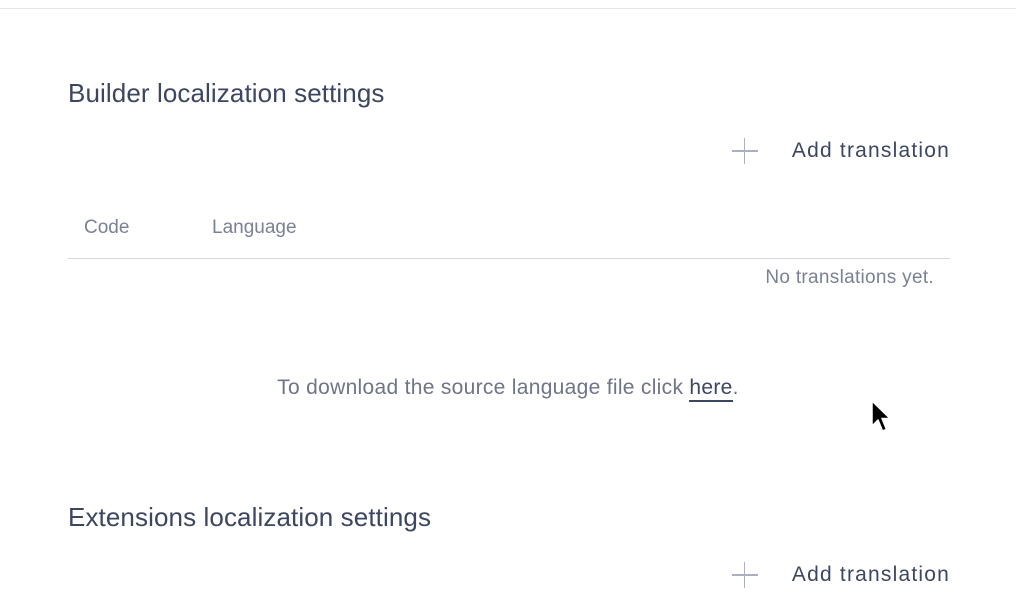  I want to click on builder-translations-table: Code Language No translations yet., so click(509, 243).